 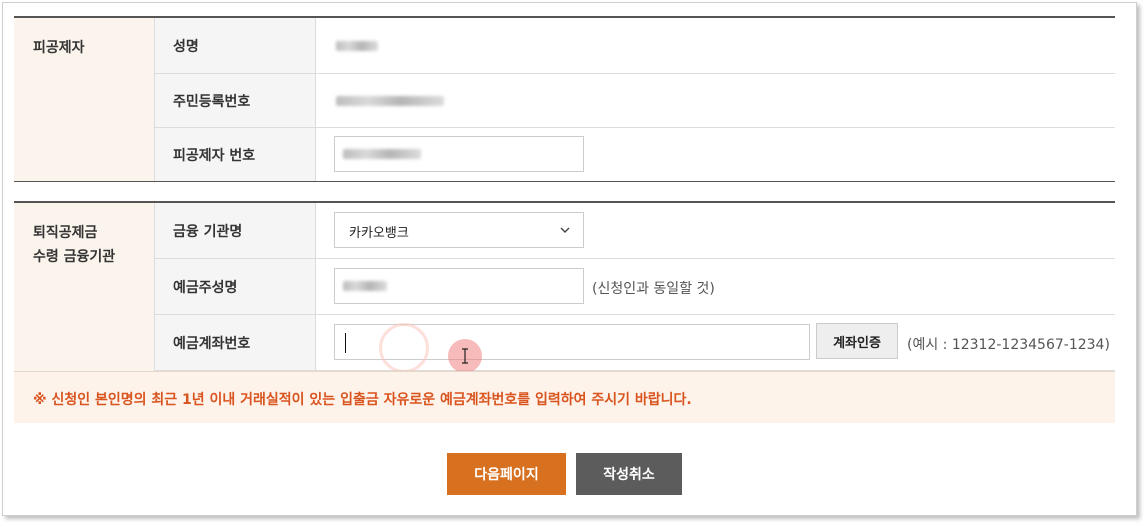 What do you see at coordinates (212, 101) in the screenshot?
I see `rrn-label: 주민등록번호` at bounding box center [212, 101].